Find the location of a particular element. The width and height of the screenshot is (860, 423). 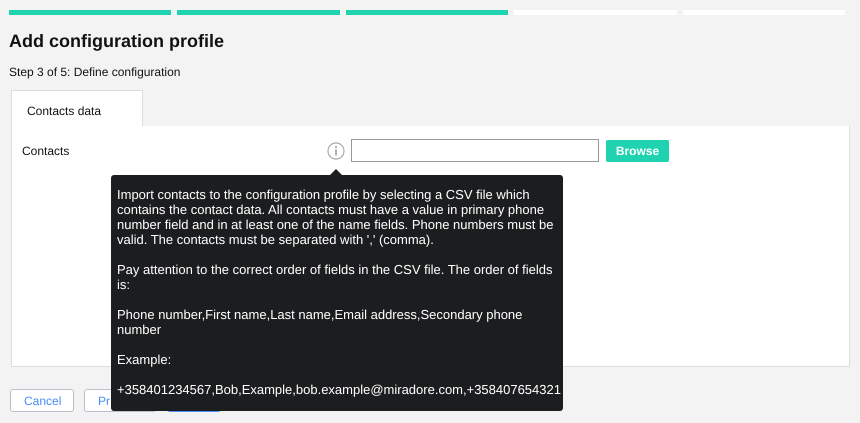

step-subtitle: Step 3 of 5: Define configuration is located at coordinates (95, 72).